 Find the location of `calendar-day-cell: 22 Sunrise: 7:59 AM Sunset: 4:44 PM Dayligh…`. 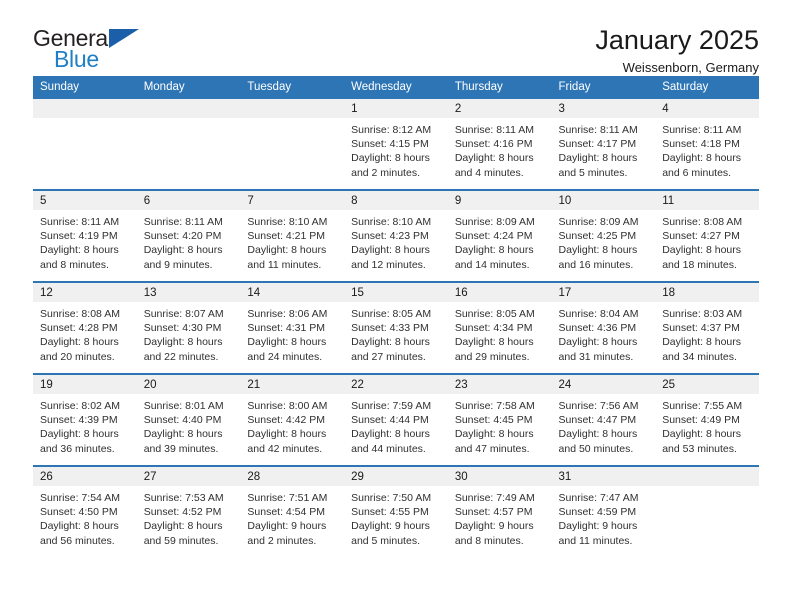

calendar-day-cell: 22 Sunrise: 7:59 AM Sunset: 4:44 PM Dayligh… is located at coordinates (396, 419).